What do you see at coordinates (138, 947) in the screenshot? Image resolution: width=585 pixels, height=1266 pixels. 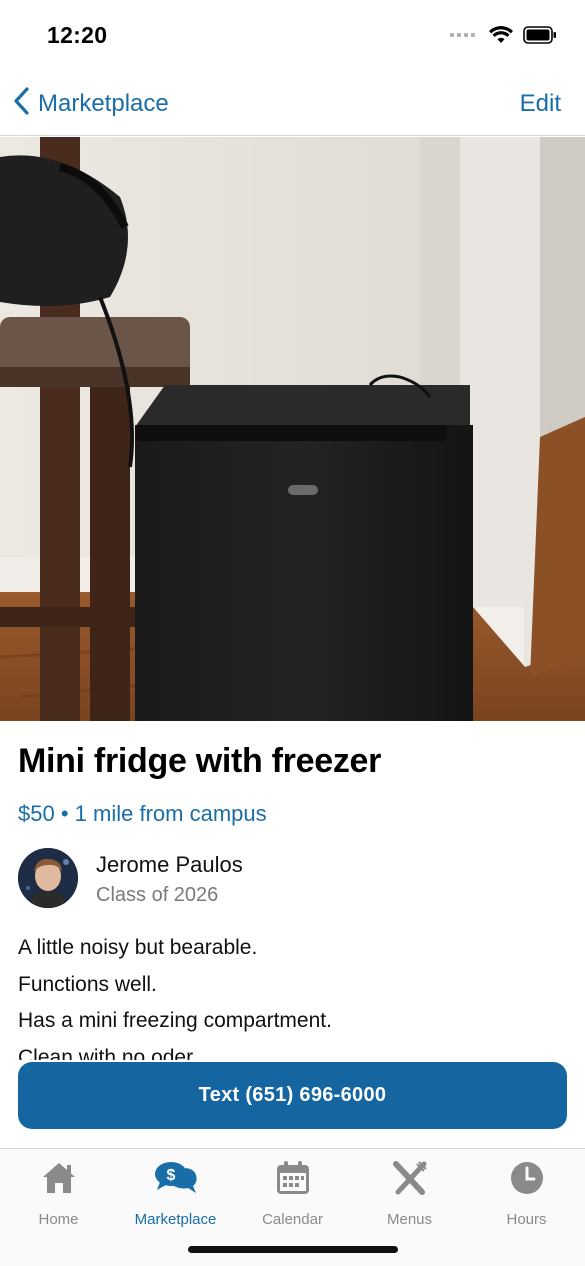 I see `description-line: A little noisy but bearable.` at bounding box center [138, 947].